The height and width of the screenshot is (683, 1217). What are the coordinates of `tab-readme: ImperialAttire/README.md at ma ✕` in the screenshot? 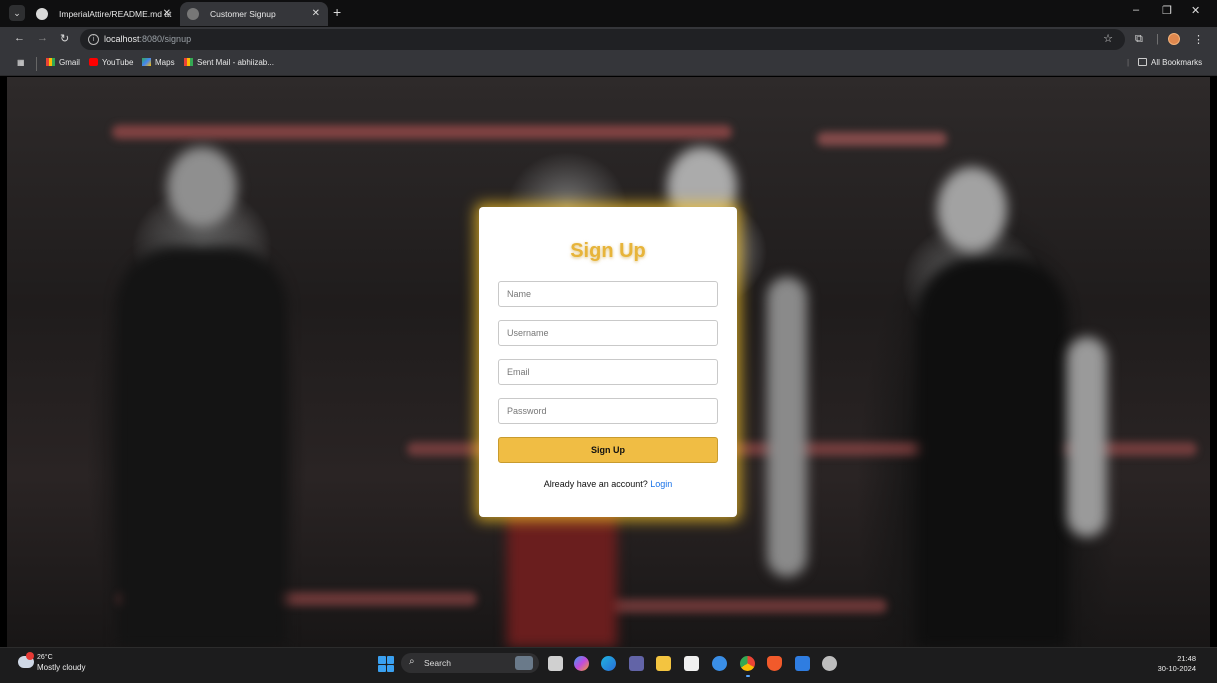 It's located at (104, 22).